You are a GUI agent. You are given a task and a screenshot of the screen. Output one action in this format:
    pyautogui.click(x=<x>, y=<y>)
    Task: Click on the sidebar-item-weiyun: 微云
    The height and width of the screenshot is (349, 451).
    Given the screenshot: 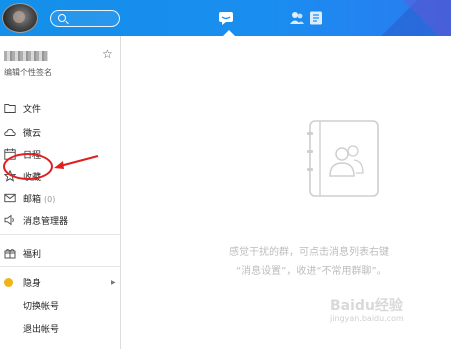 What is the action you would take?
    pyautogui.click(x=60, y=132)
    